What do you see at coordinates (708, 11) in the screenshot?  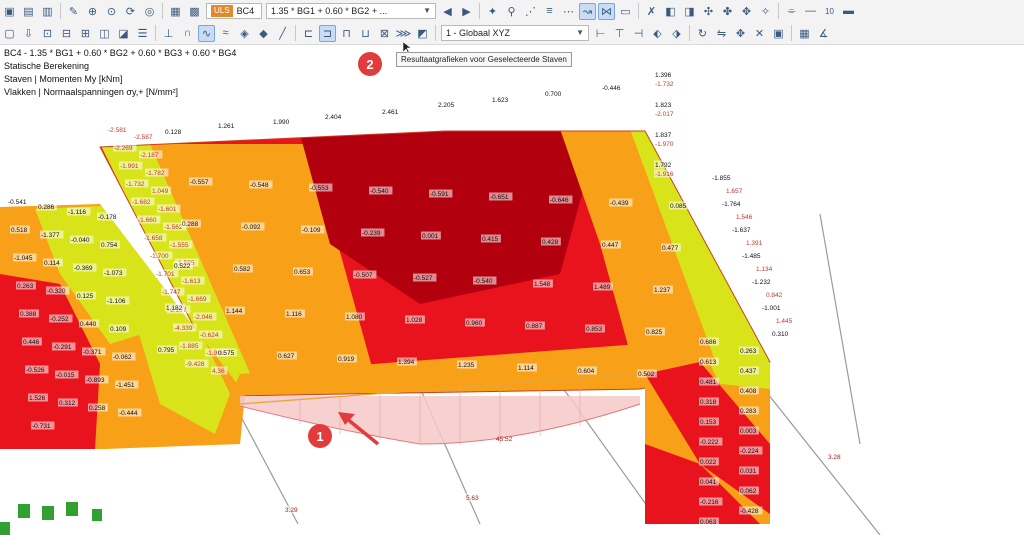 I see `axis-x-icon: ✣` at bounding box center [708, 11].